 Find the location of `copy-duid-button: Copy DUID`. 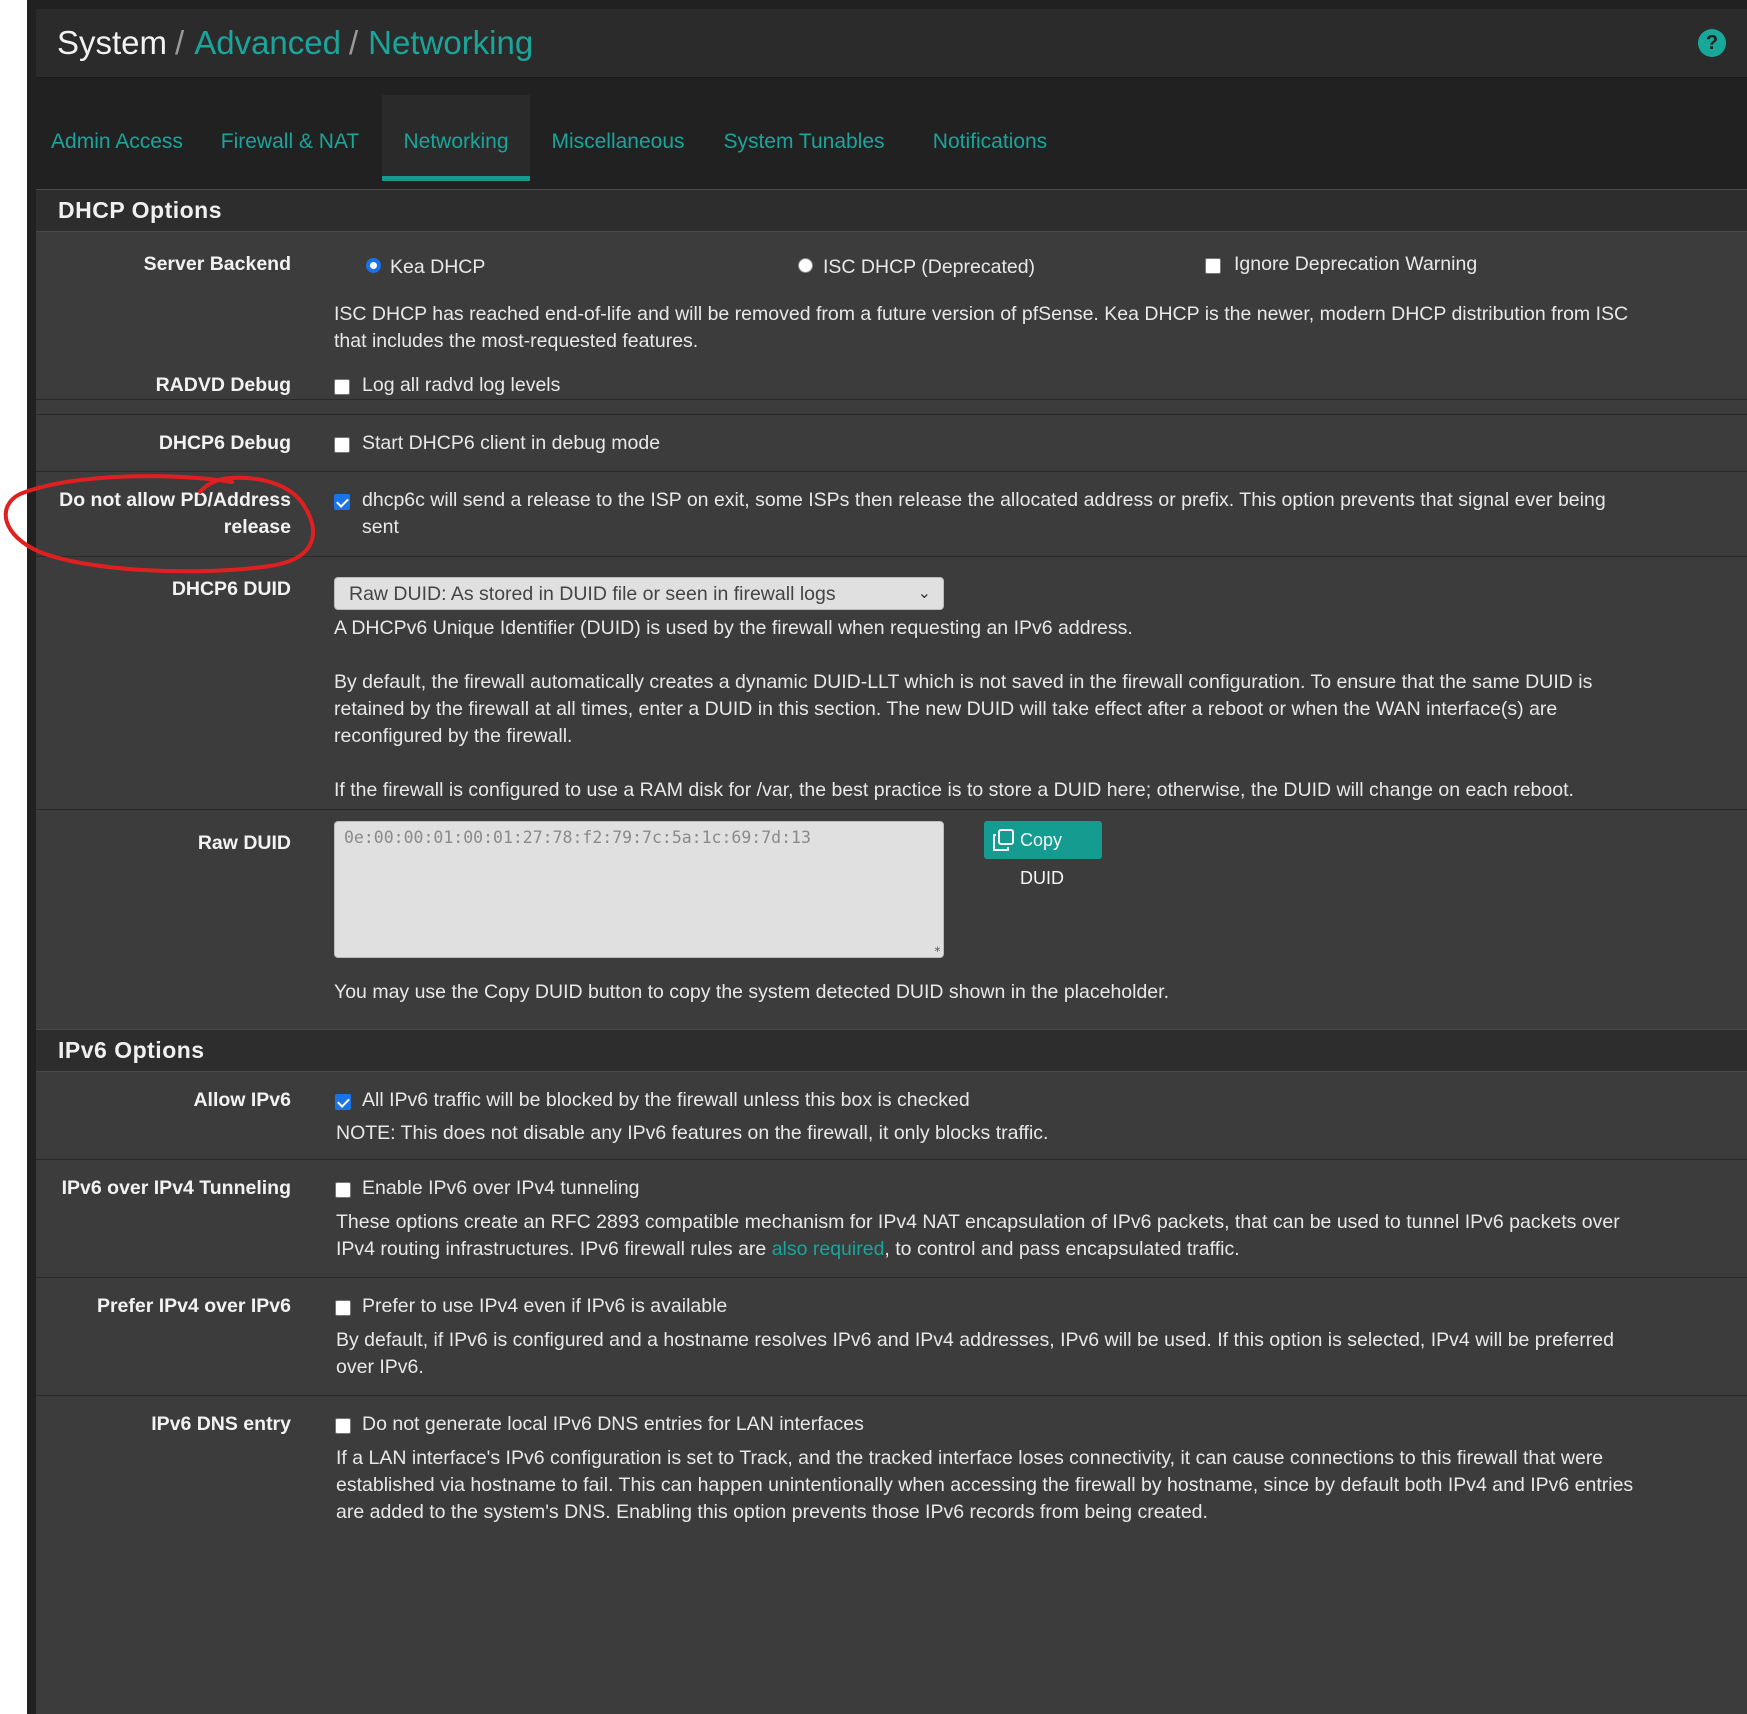

copy-duid-button: Copy DUID is located at coordinates (1043, 854).